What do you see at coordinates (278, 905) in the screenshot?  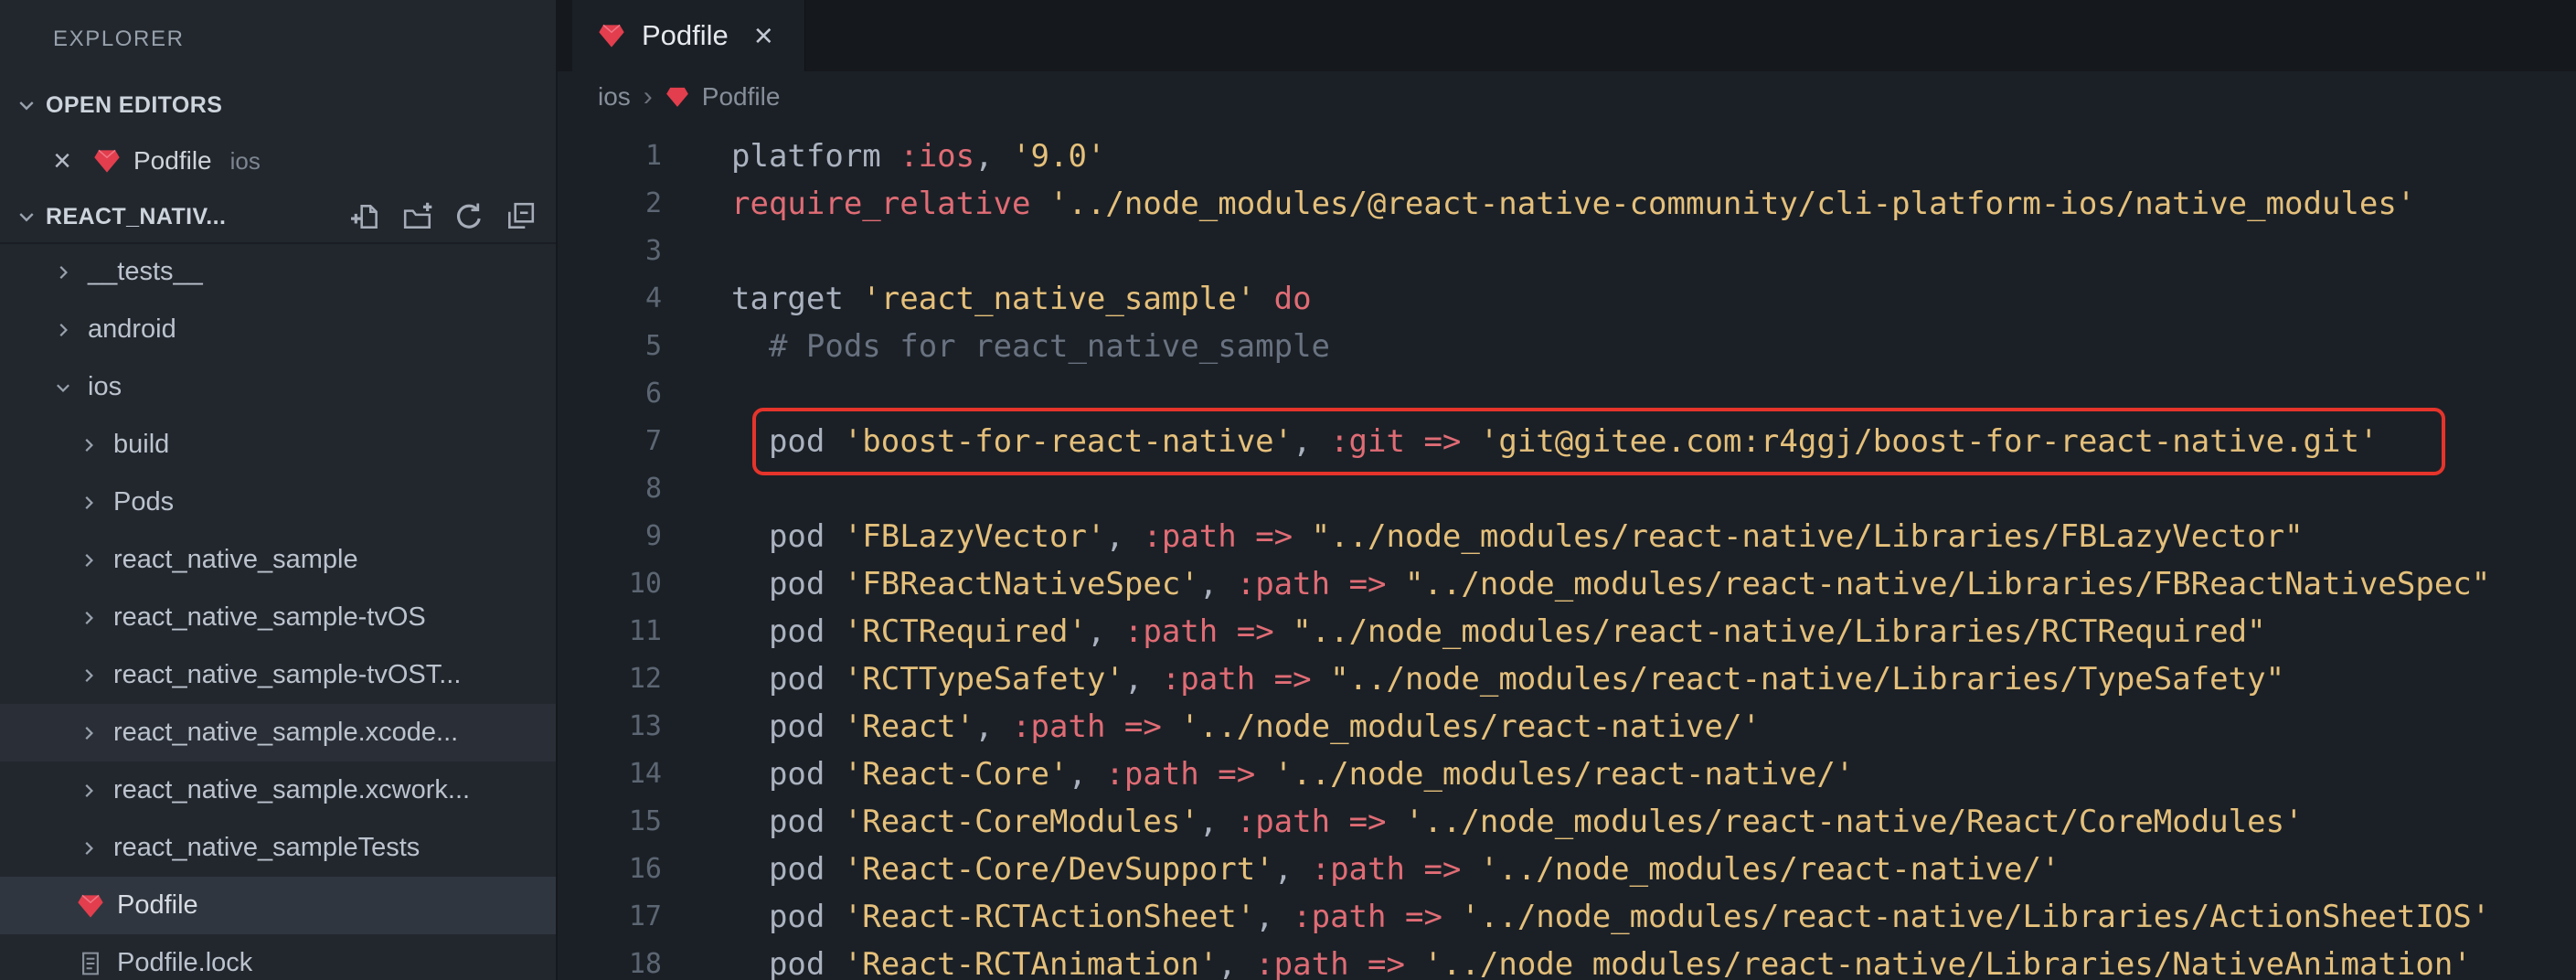 I see `tree-item-podfile: Podfile` at bounding box center [278, 905].